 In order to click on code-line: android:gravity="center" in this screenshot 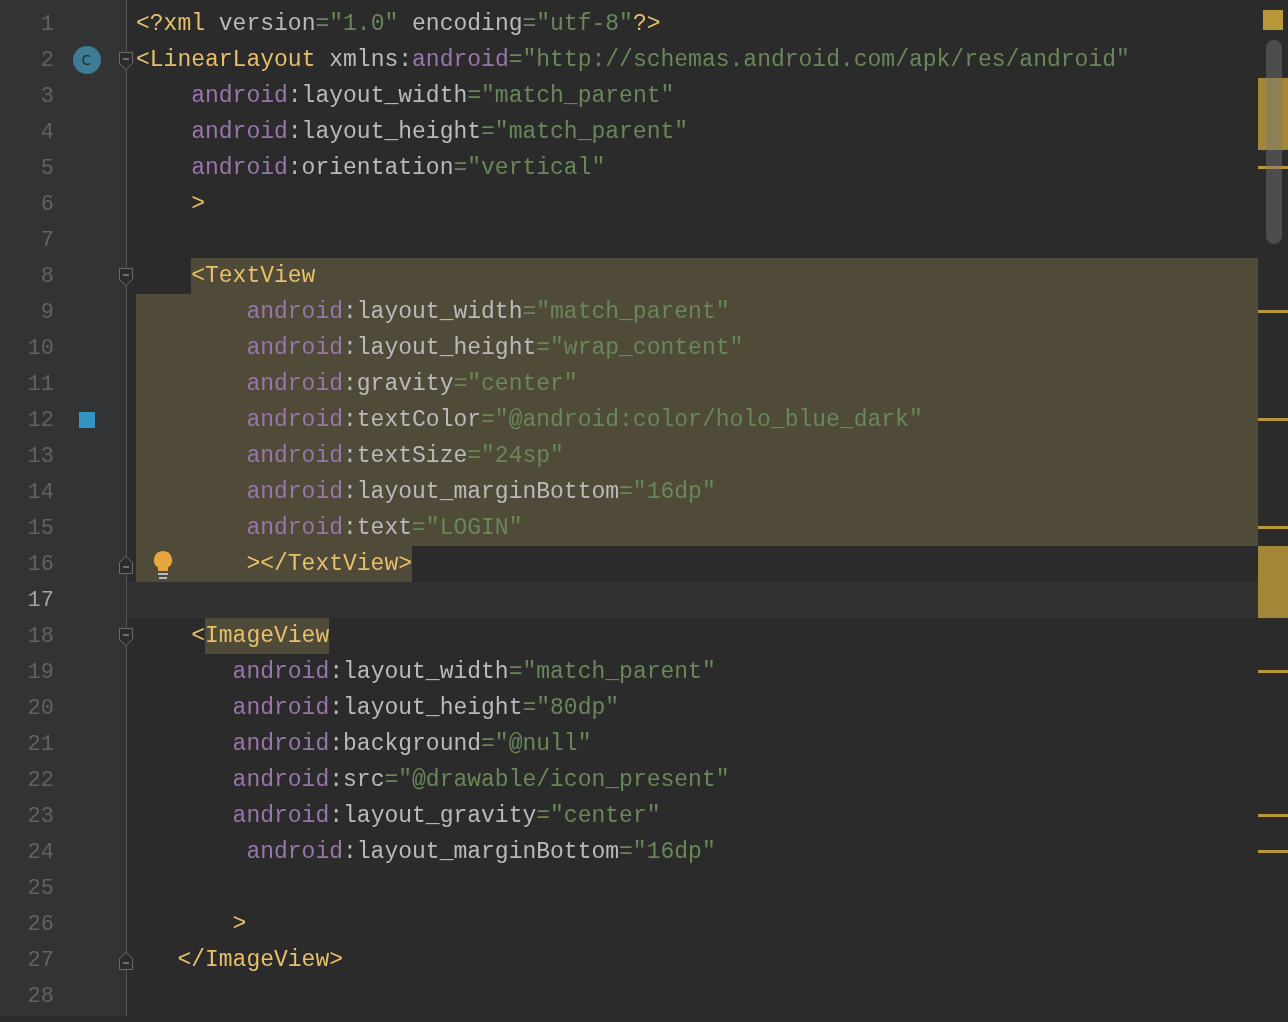, I will do `click(411, 384)`.